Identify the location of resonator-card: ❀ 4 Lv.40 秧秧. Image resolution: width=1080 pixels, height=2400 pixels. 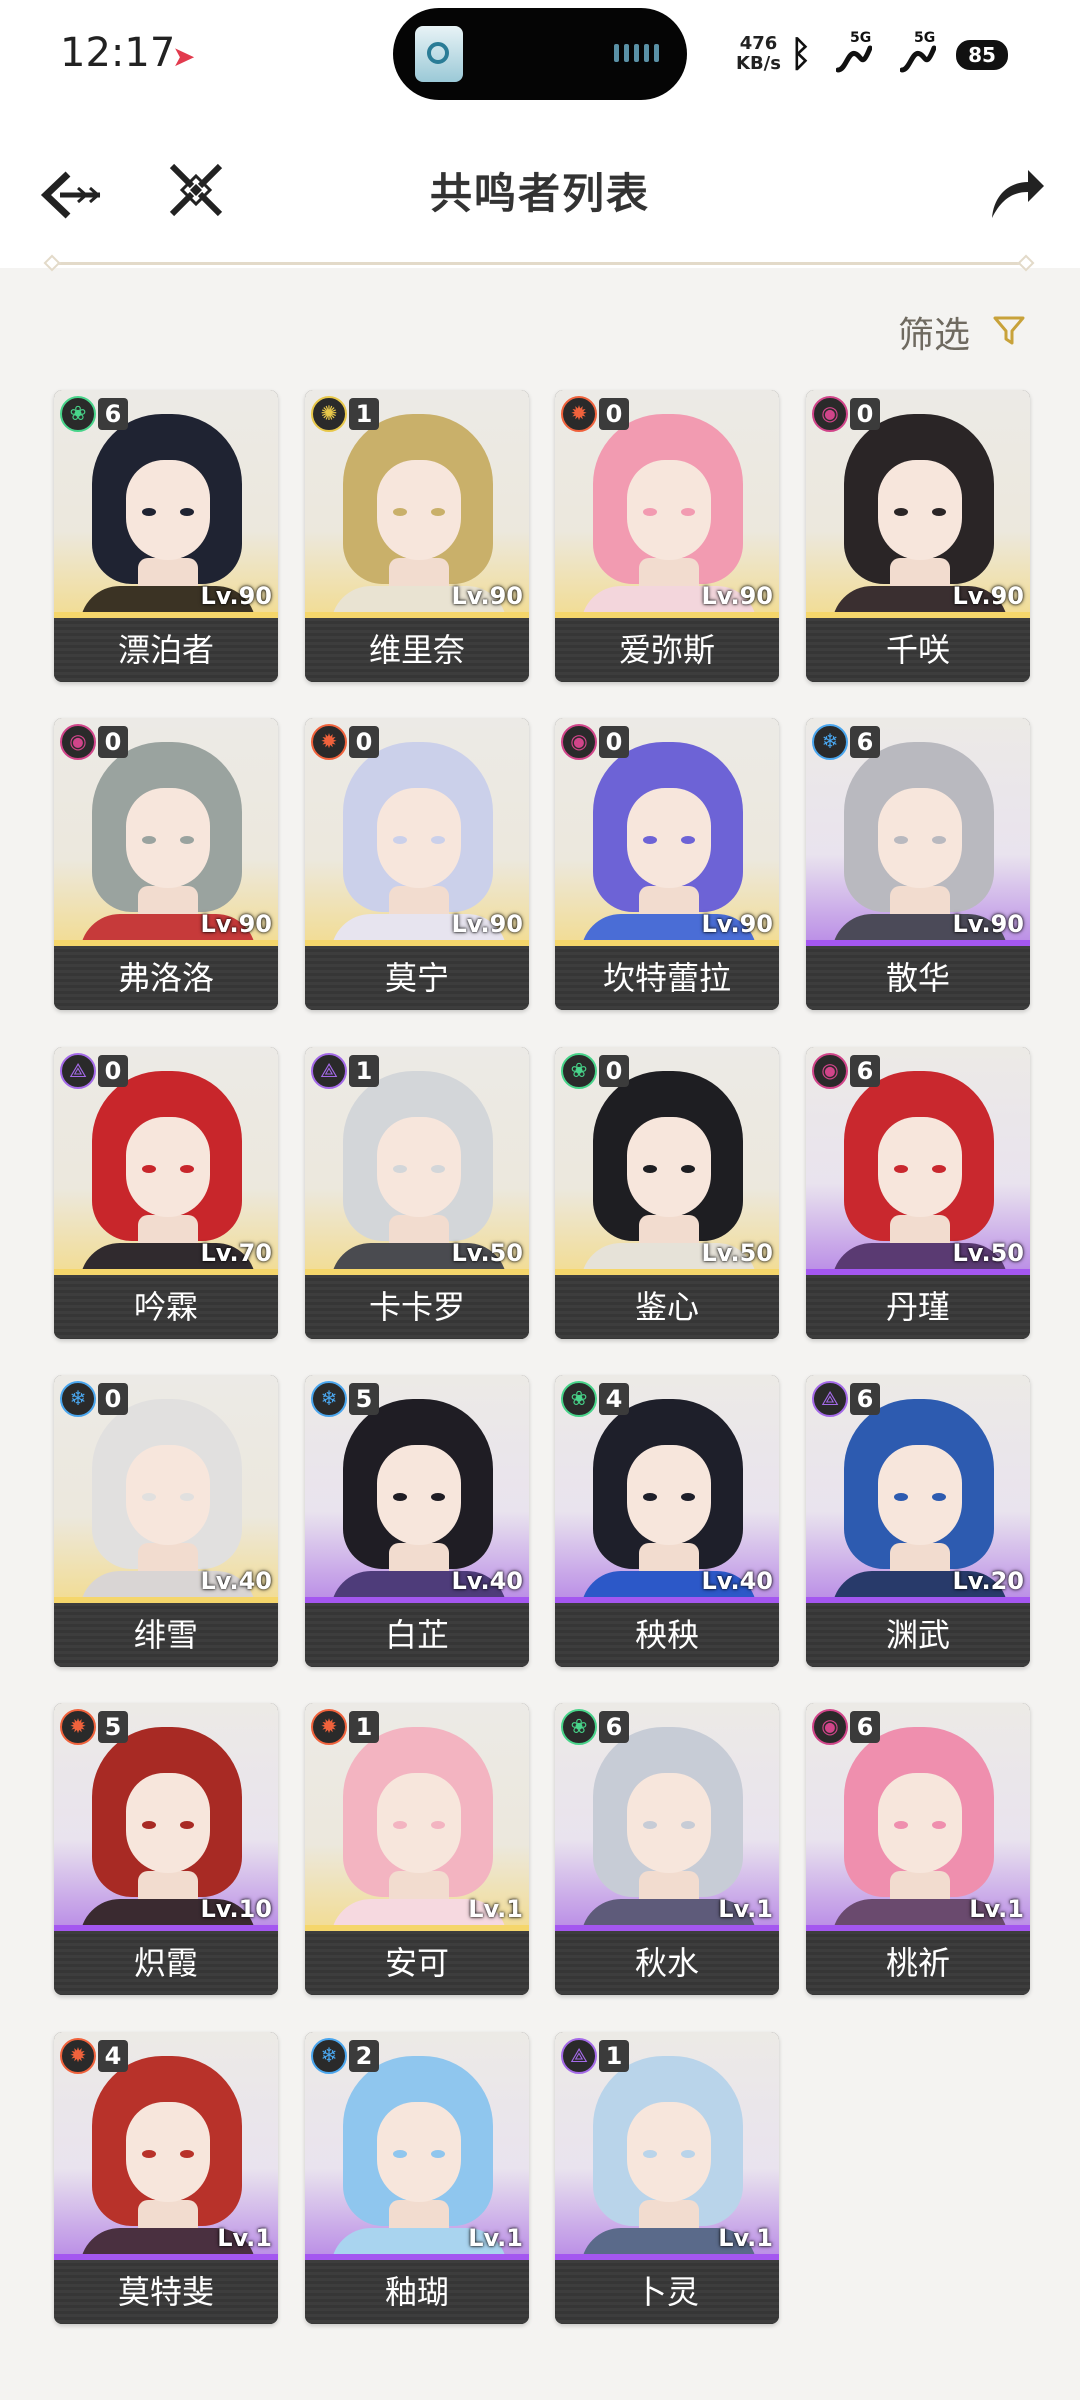
(667, 1521).